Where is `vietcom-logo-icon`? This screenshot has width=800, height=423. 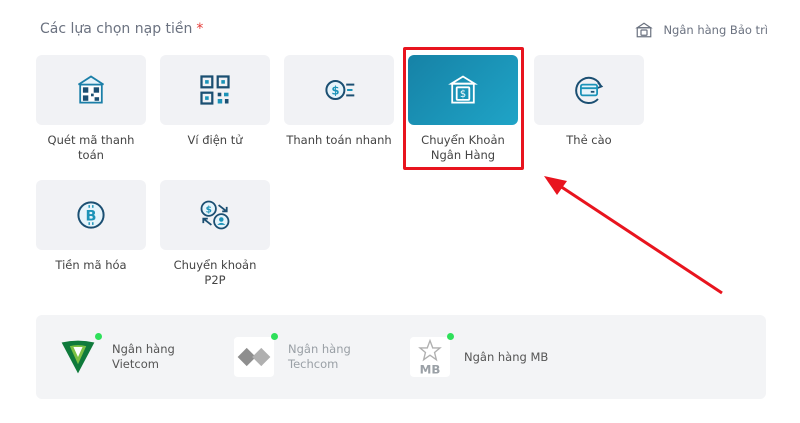 vietcom-logo-icon is located at coordinates (78, 357).